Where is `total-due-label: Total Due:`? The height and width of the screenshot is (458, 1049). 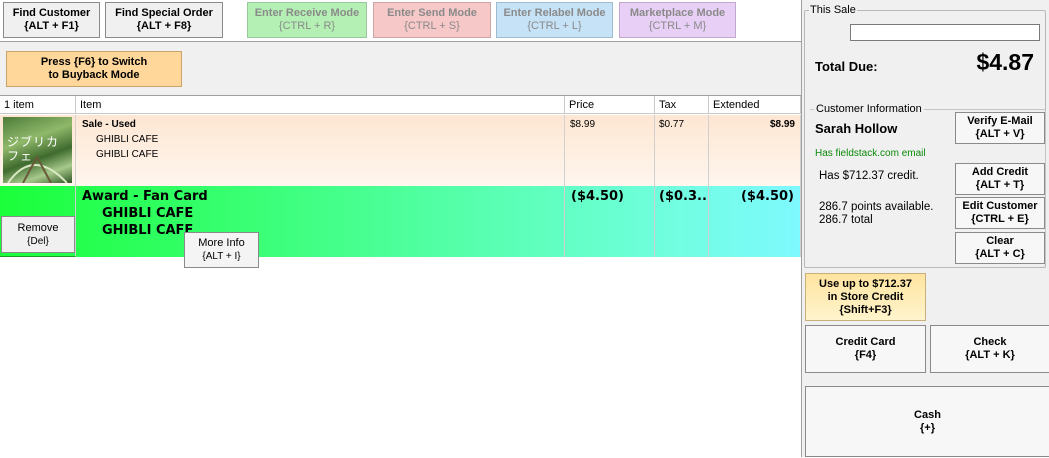
total-due-label: Total Due: is located at coordinates (846, 66).